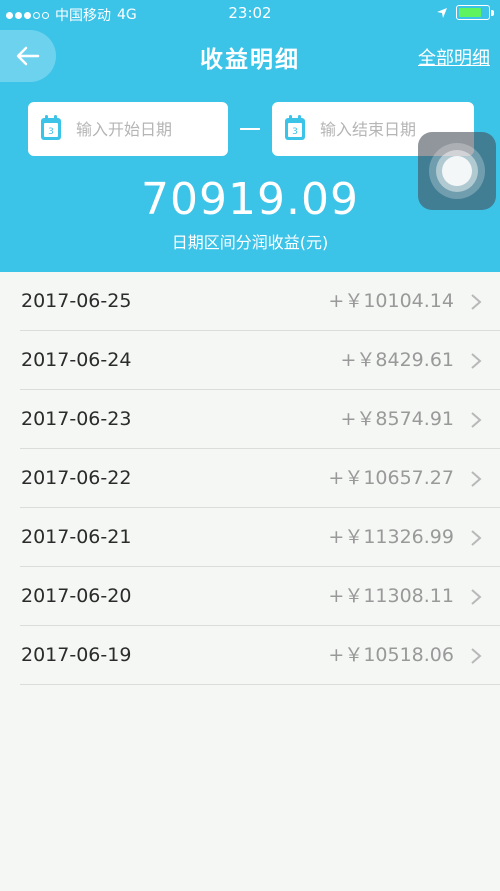 The height and width of the screenshot is (891, 500). What do you see at coordinates (475, 12) in the screenshot?
I see `battery-icon` at bounding box center [475, 12].